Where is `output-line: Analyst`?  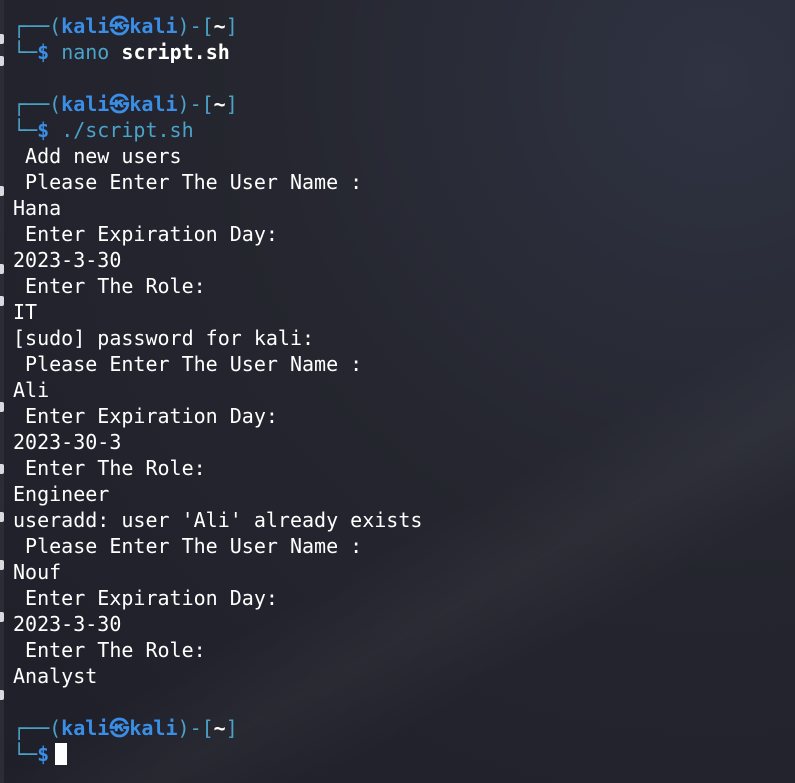 output-line: Analyst is located at coordinates (55, 676).